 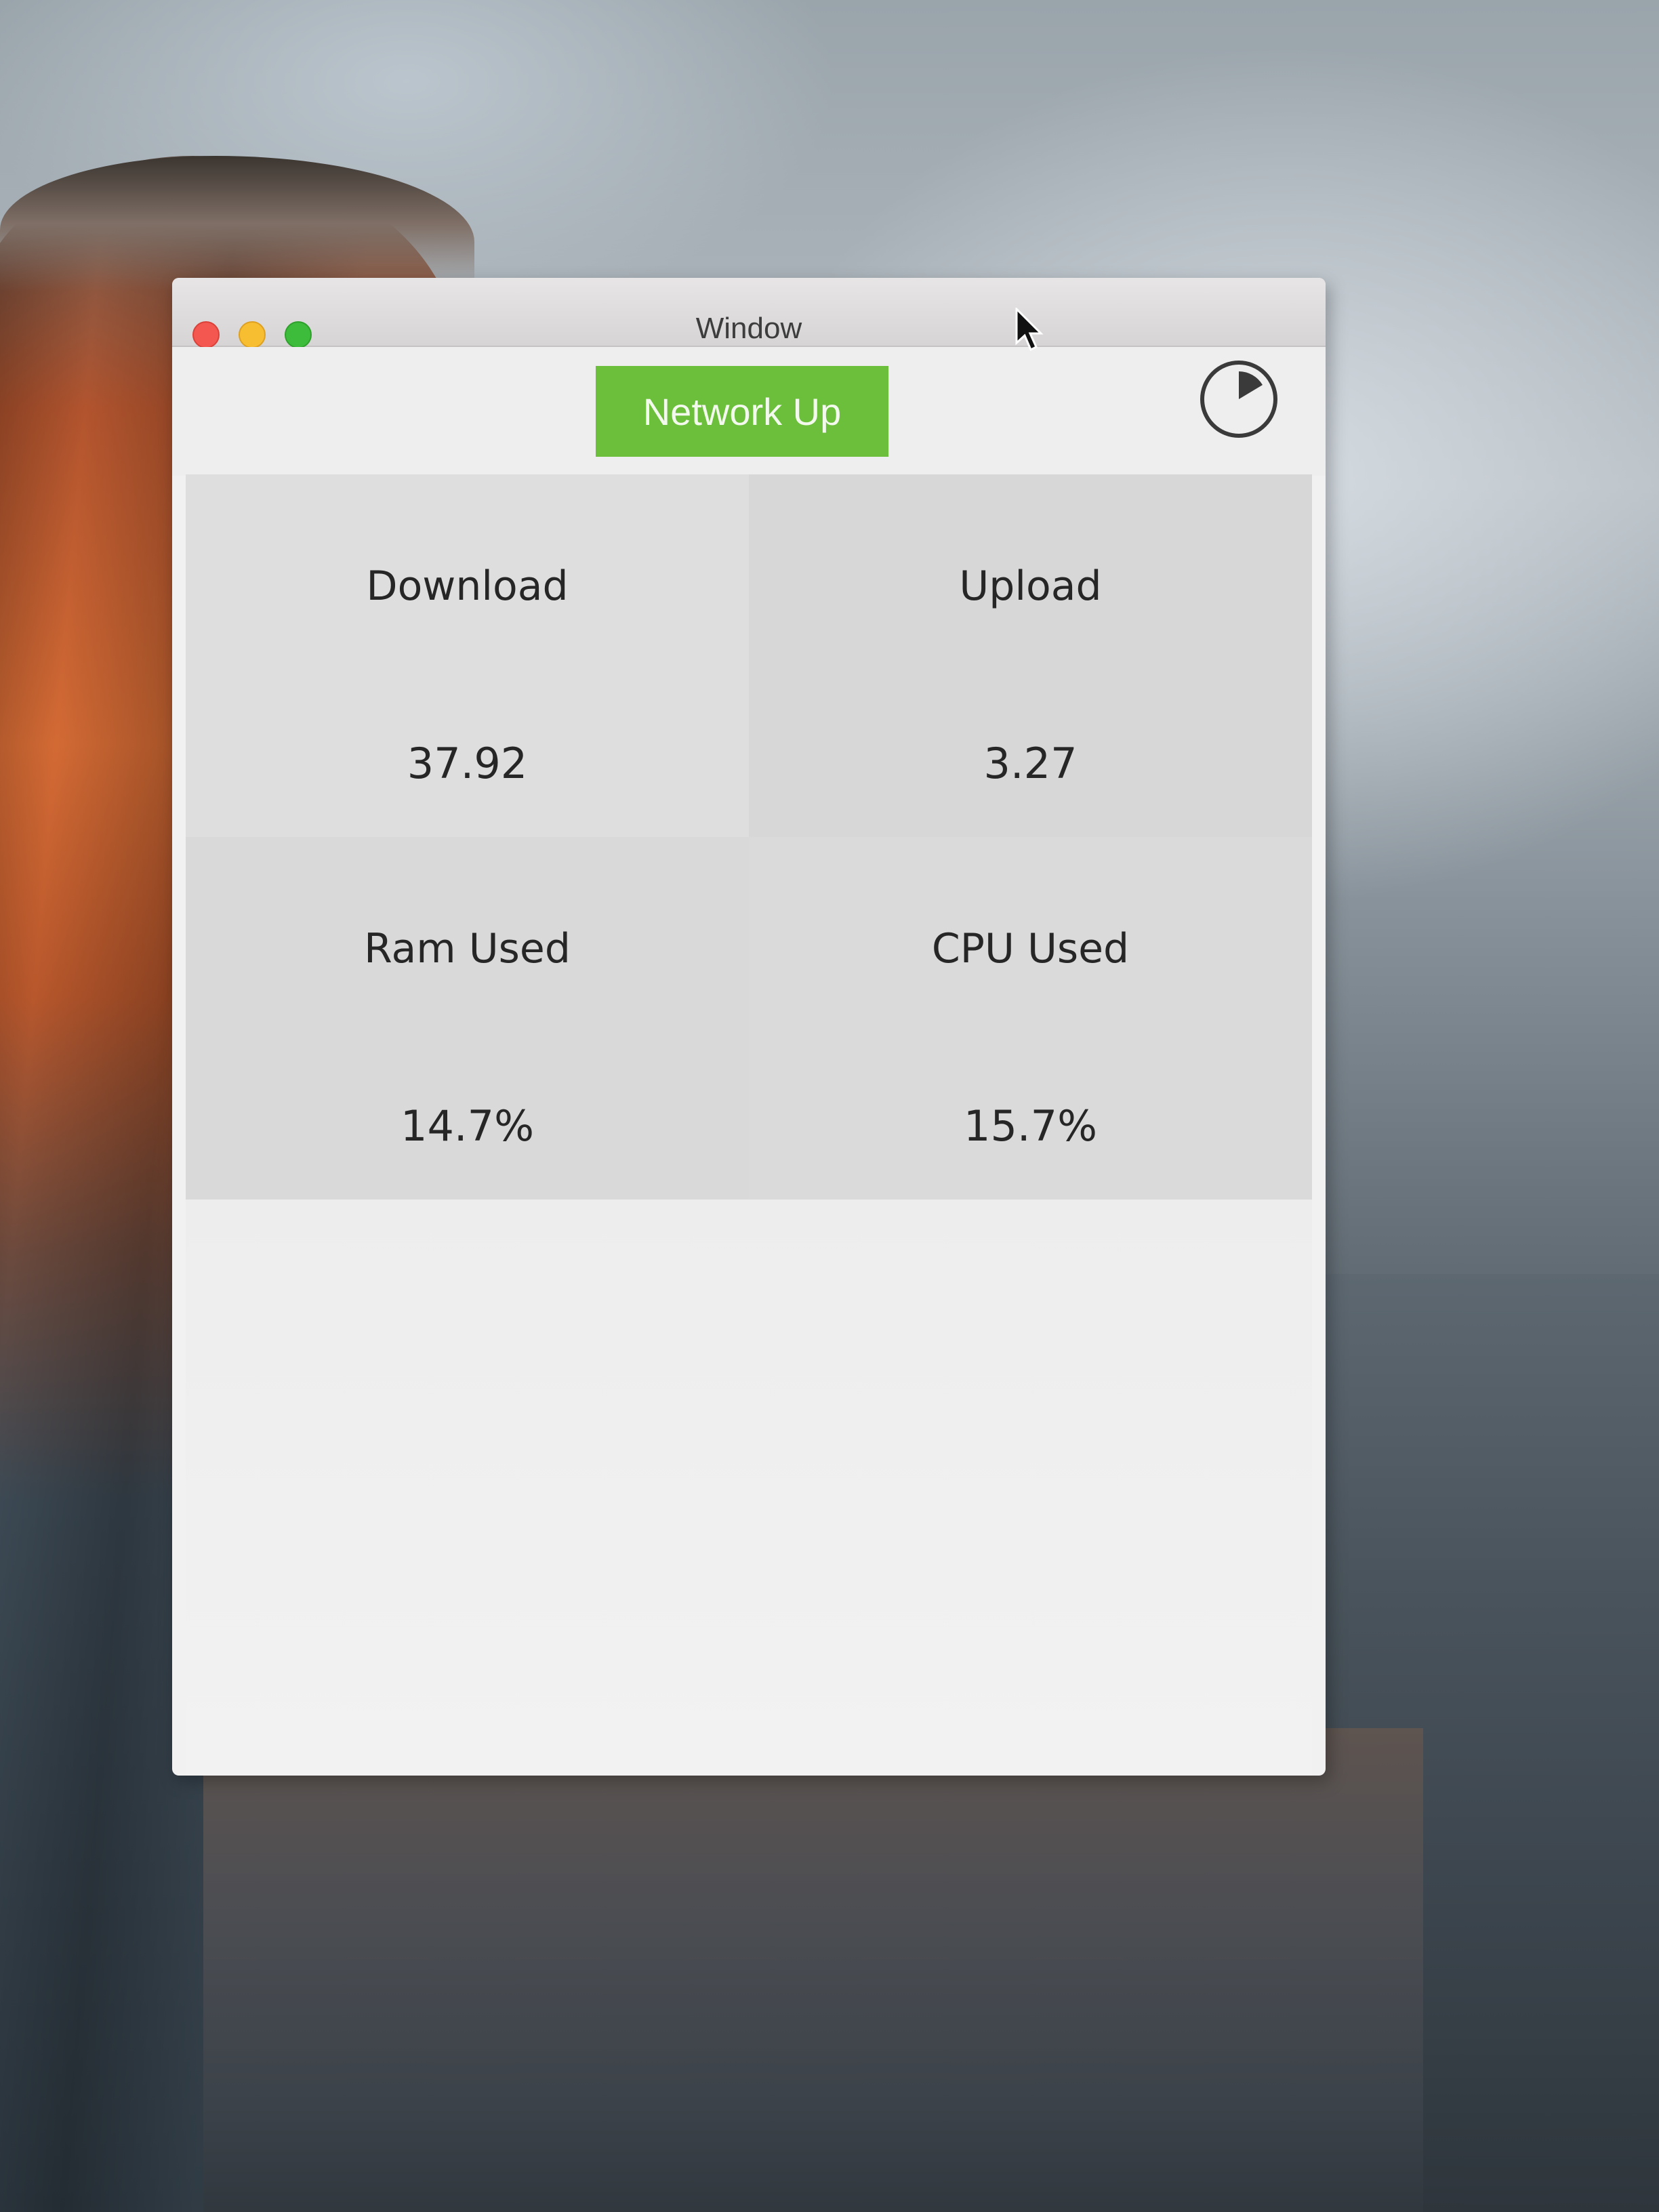 I want to click on download-label: Download, so click(x=467, y=586).